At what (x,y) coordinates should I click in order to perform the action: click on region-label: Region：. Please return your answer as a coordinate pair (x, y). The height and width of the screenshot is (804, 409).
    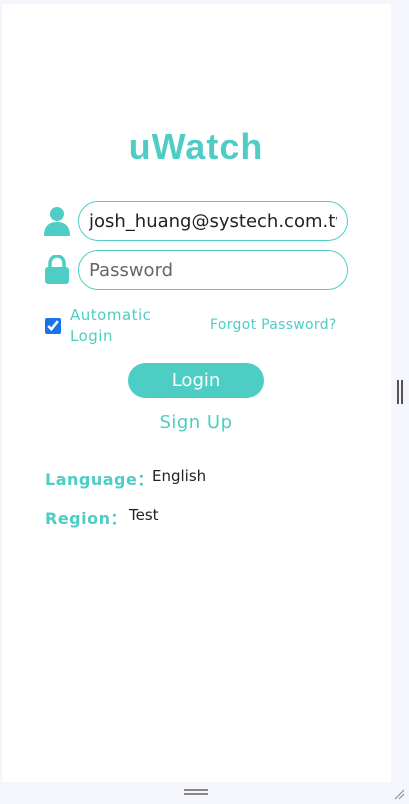
    Looking at the image, I should click on (86, 518).